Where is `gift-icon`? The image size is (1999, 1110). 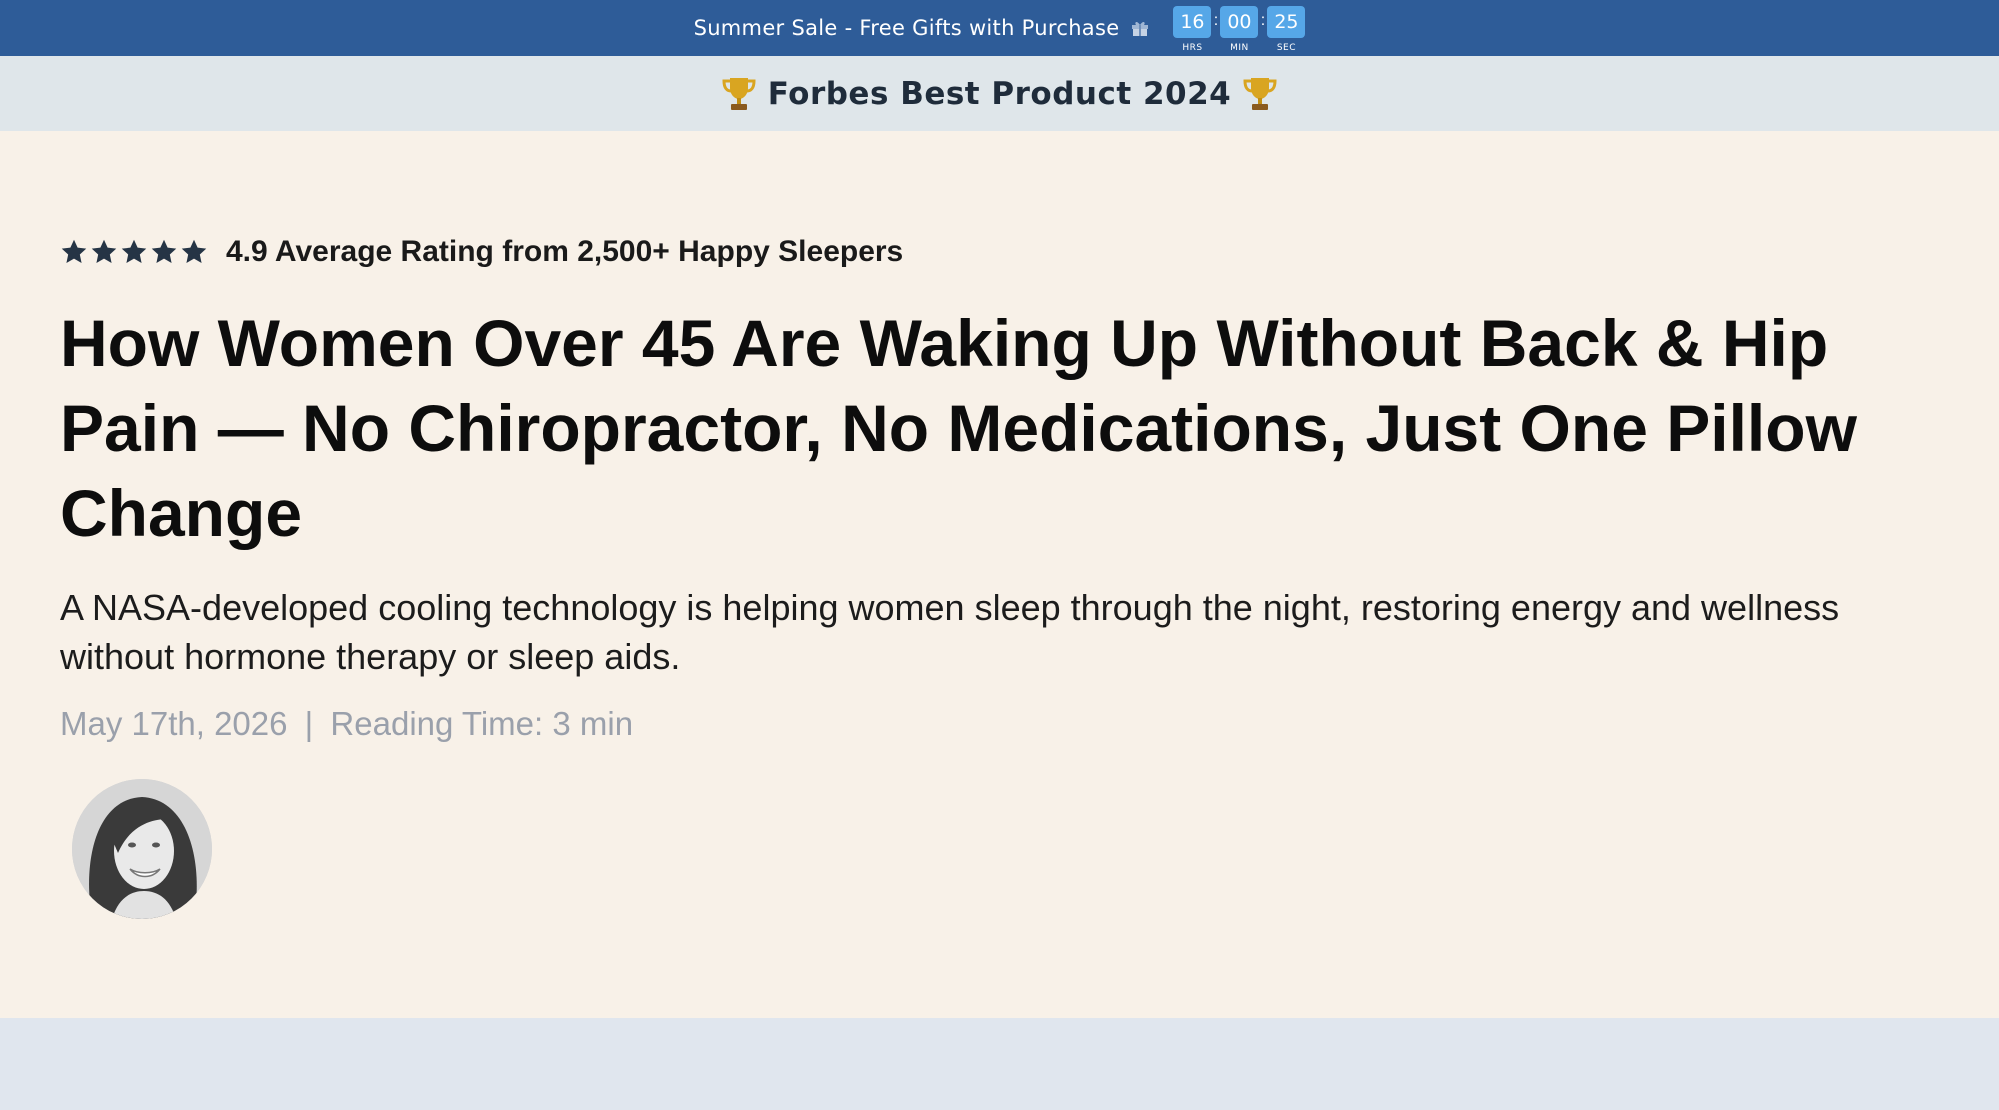
gift-icon is located at coordinates (1140, 28).